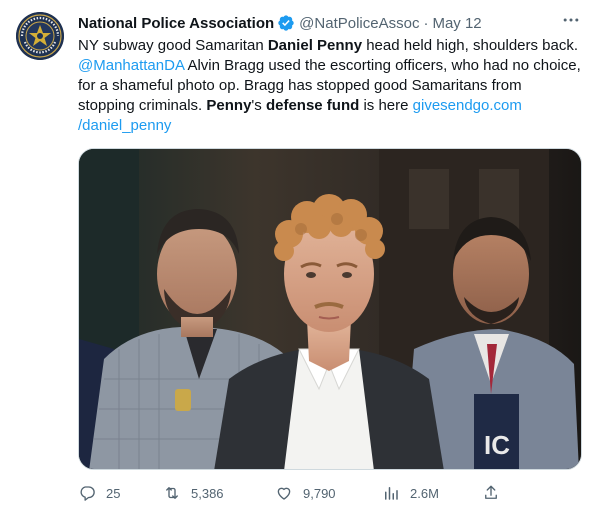 The image size is (598, 515). What do you see at coordinates (319, 493) in the screenshot?
I see `like-count: 9,790` at bounding box center [319, 493].